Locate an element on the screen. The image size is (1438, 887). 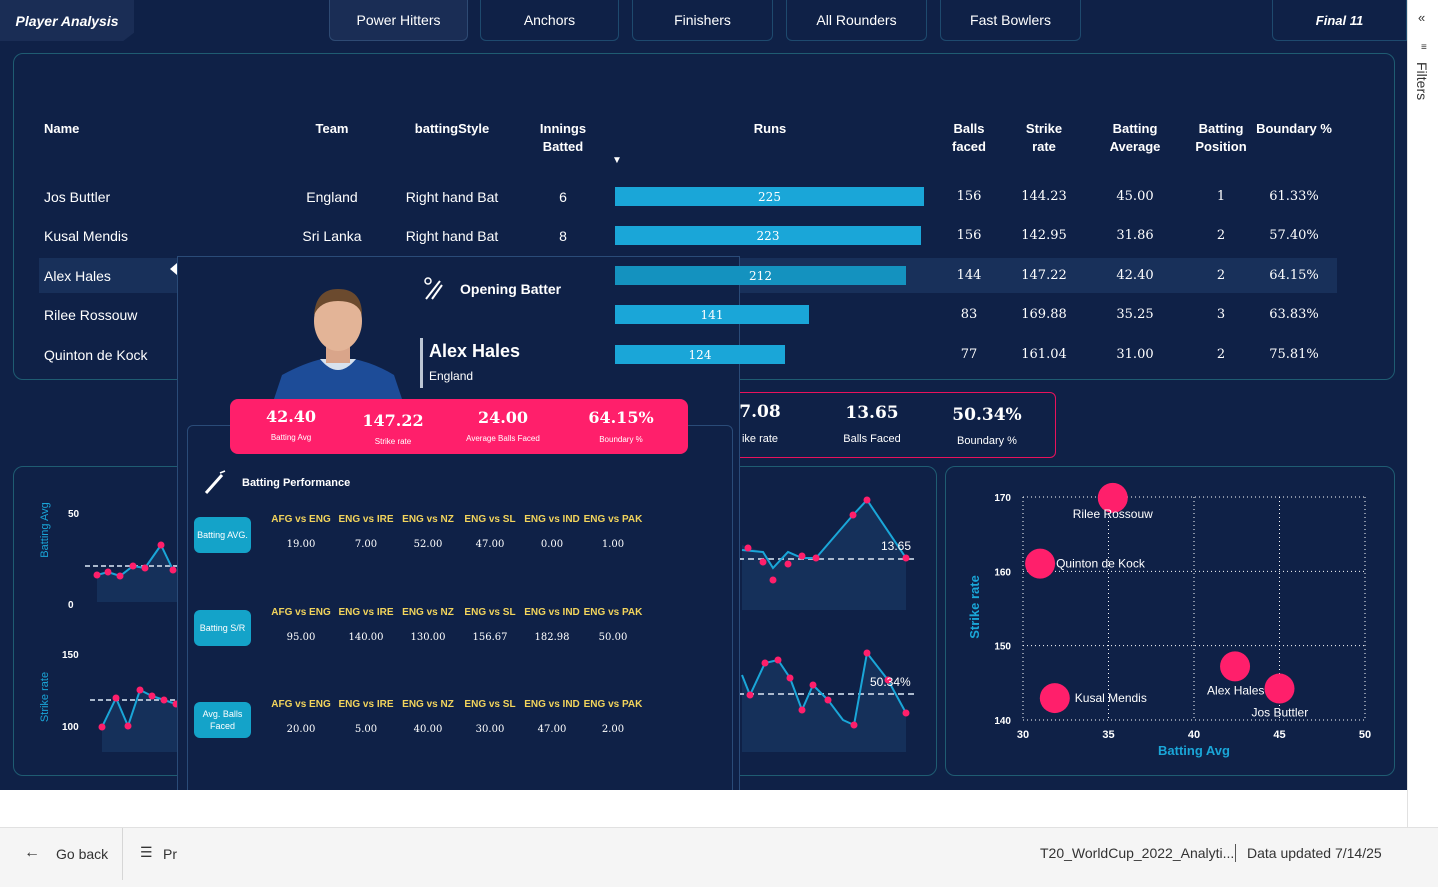
metric-label-pill: Avg. Balls Faced is located at coordinates (222, 720).